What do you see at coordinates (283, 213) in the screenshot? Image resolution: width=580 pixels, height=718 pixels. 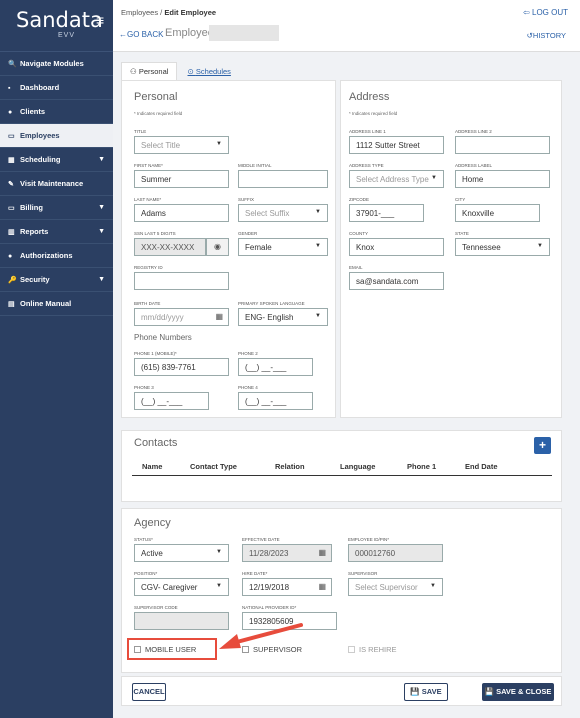 I see `suffix-select: Select Suffix ▼` at bounding box center [283, 213].